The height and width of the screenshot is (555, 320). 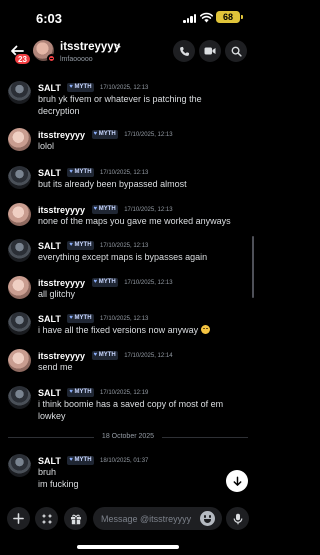 What do you see at coordinates (47, 472) in the screenshot?
I see `message-line: bruh` at bounding box center [47, 472].